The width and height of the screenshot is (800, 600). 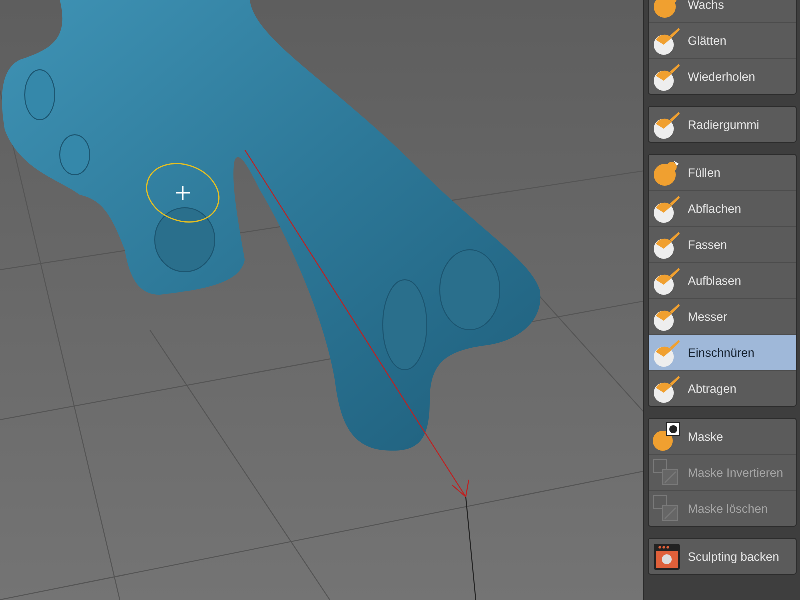 What do you see at coordinates (722, 76) in the screenshot?
I see `tool-button: Wiederholen` at bounding box center [722, 76].